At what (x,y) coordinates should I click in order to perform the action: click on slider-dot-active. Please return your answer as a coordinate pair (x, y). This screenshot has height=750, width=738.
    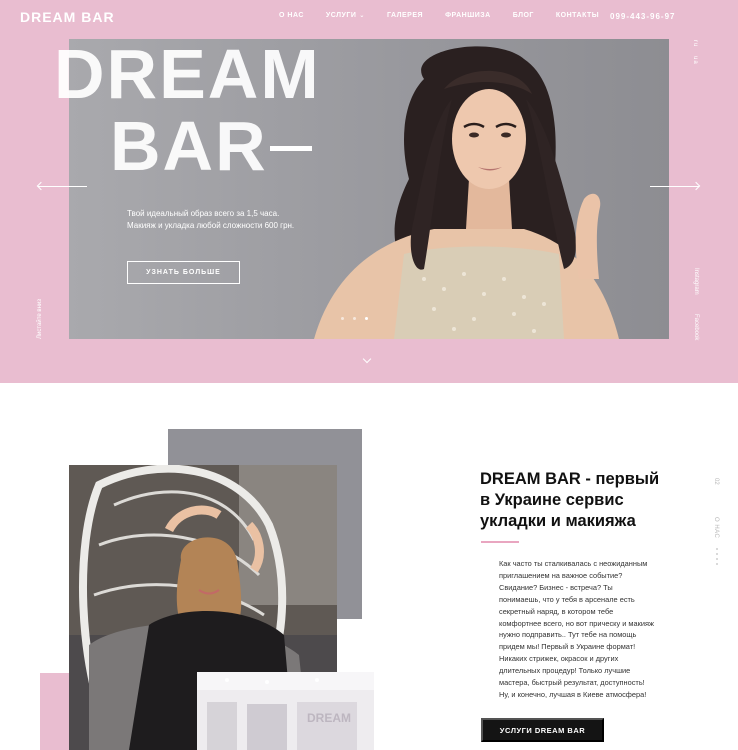
    Looking at the image, I should click on (366, 318).